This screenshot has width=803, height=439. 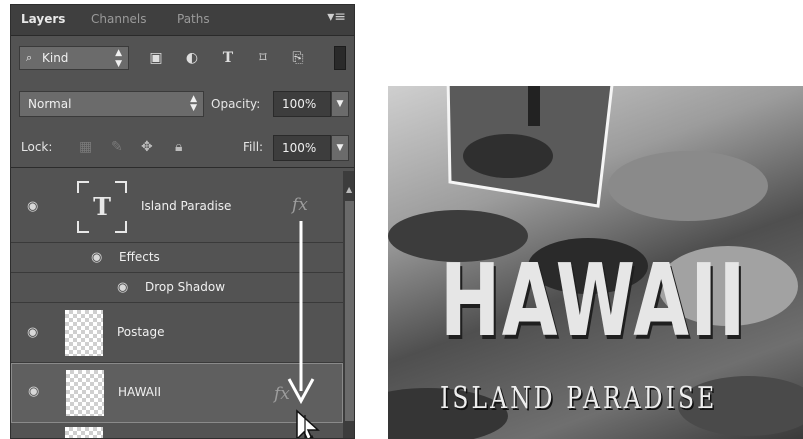 What do you see at coordinates (301, 313) in the screenshot?
I see `drag-arrow-icon` at bounding box center [301, 313].